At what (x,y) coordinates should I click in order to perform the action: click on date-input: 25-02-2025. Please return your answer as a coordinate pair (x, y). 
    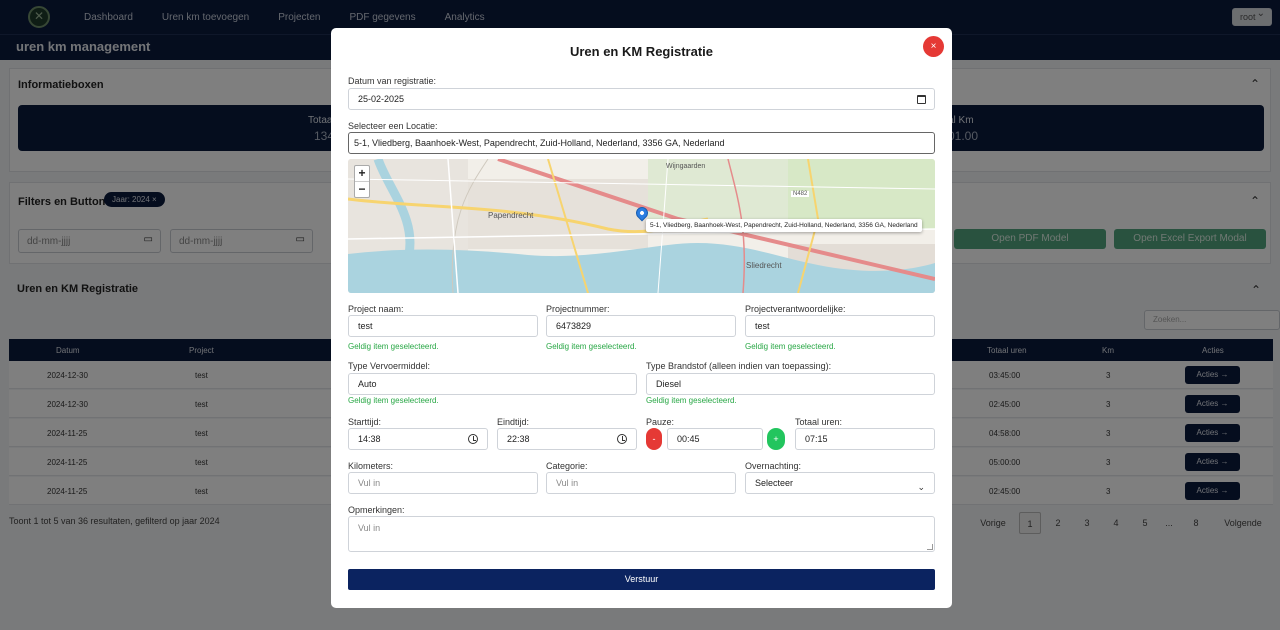
    Looking at the image, I should click on (641, 99).